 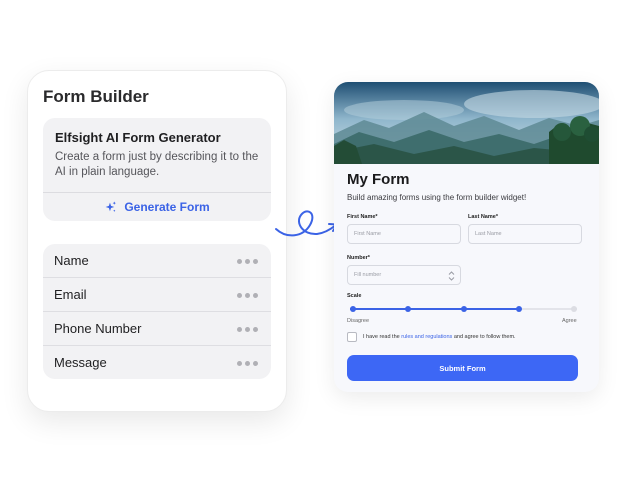 What do you see at coordinates (157, 329) in the screenshot?
I see `field-item-phone-number: Phone Number` at bounding box center [157, 329].